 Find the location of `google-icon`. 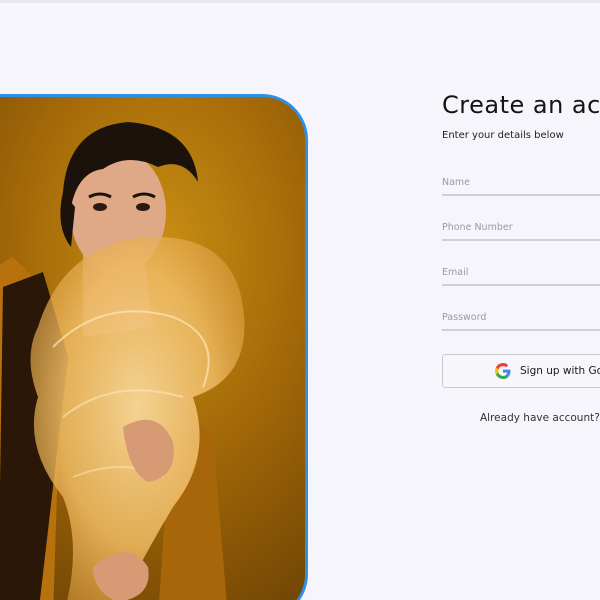

google-icon is located at coordinates (503, 371).